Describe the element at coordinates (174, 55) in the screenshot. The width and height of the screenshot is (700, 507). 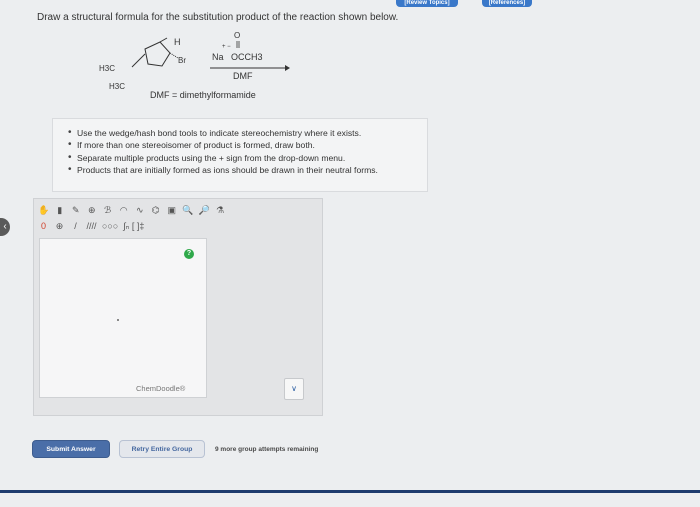
I see `hash-bond-br` at that location.